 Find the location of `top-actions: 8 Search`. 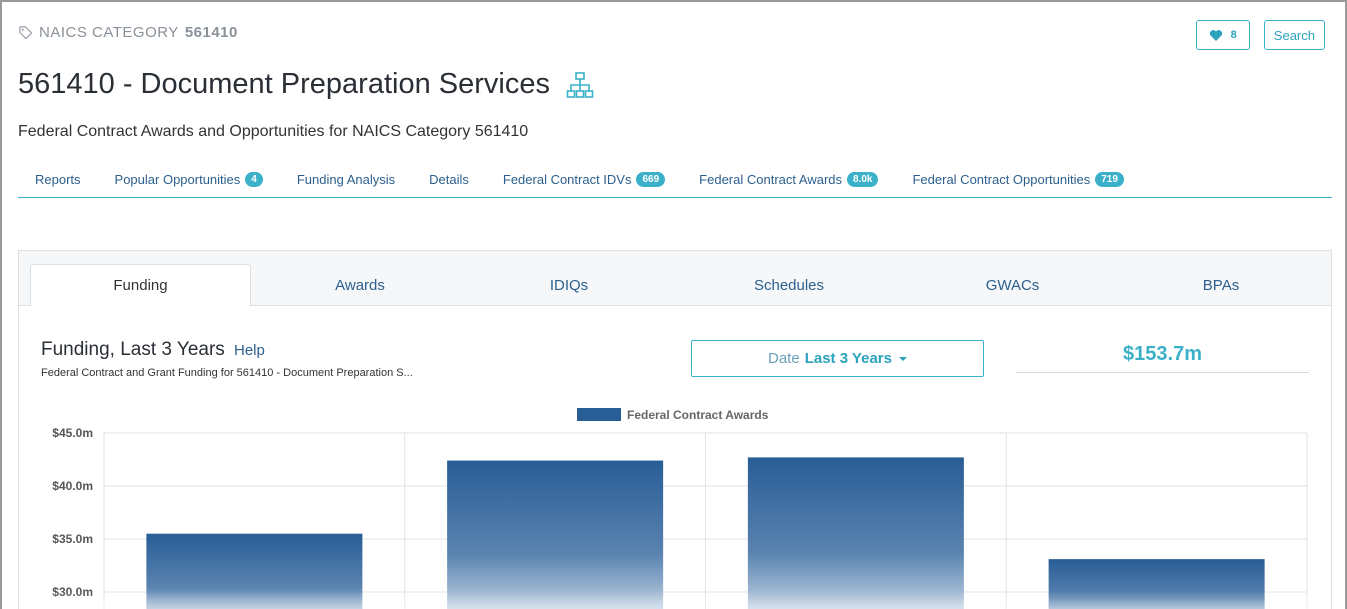

top-actions: 8 Search is located at coordinates (1260, 35).